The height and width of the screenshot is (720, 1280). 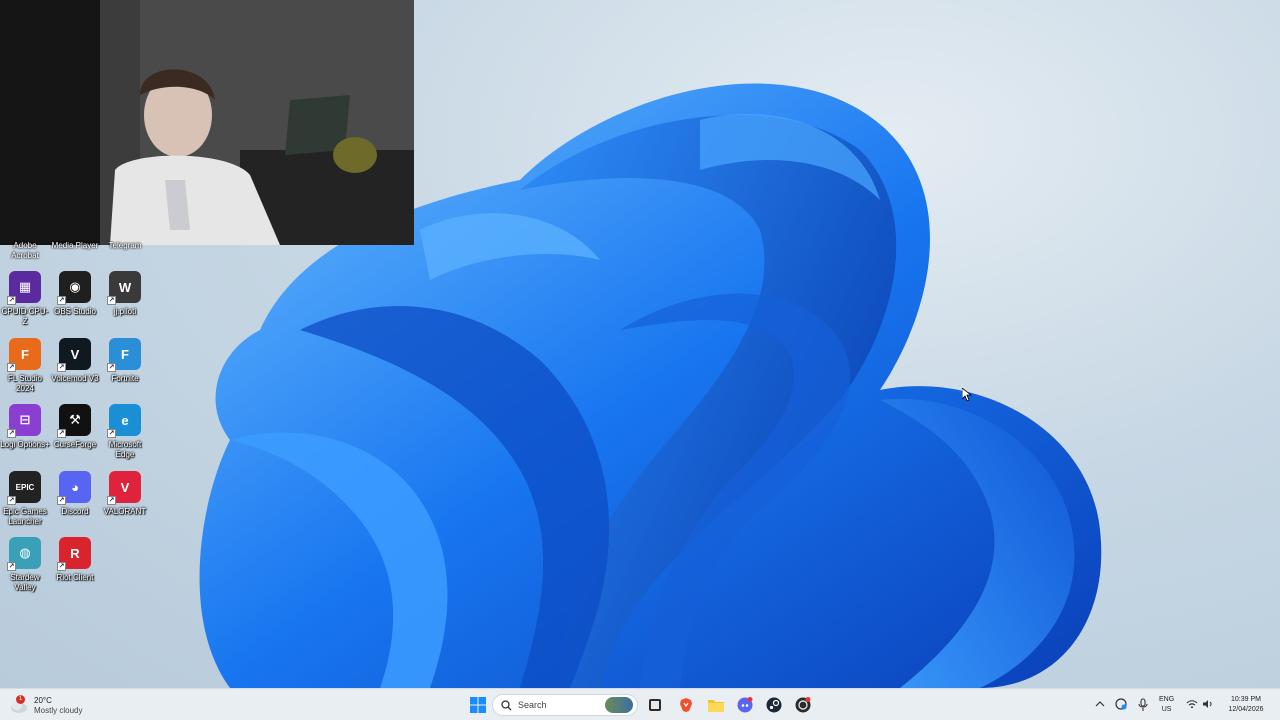 What do you see at coordinates (25, 383) in the screenshot?
I see `desktop-icon-label: FL Studio 2024` at bounding box center [25, 383].